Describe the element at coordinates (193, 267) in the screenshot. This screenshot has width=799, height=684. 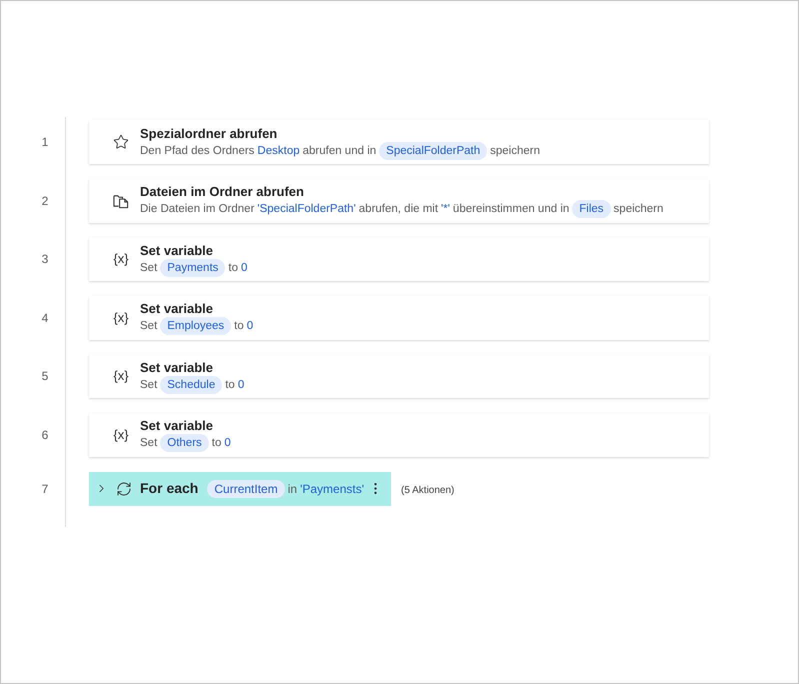
I see `variable-token: Payments` at that location.